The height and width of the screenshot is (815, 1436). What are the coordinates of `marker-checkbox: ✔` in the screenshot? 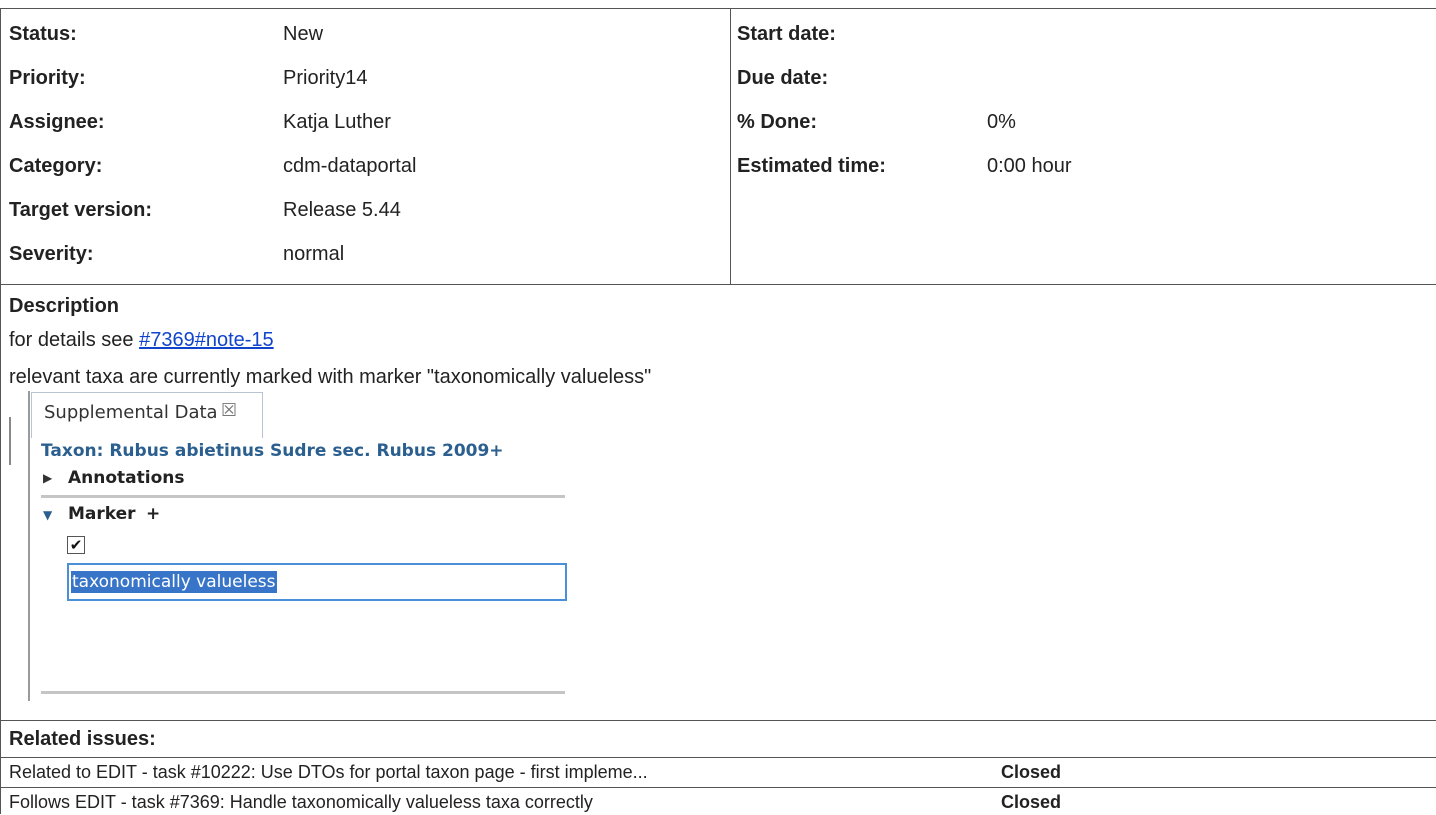 It's located at (76, 545).